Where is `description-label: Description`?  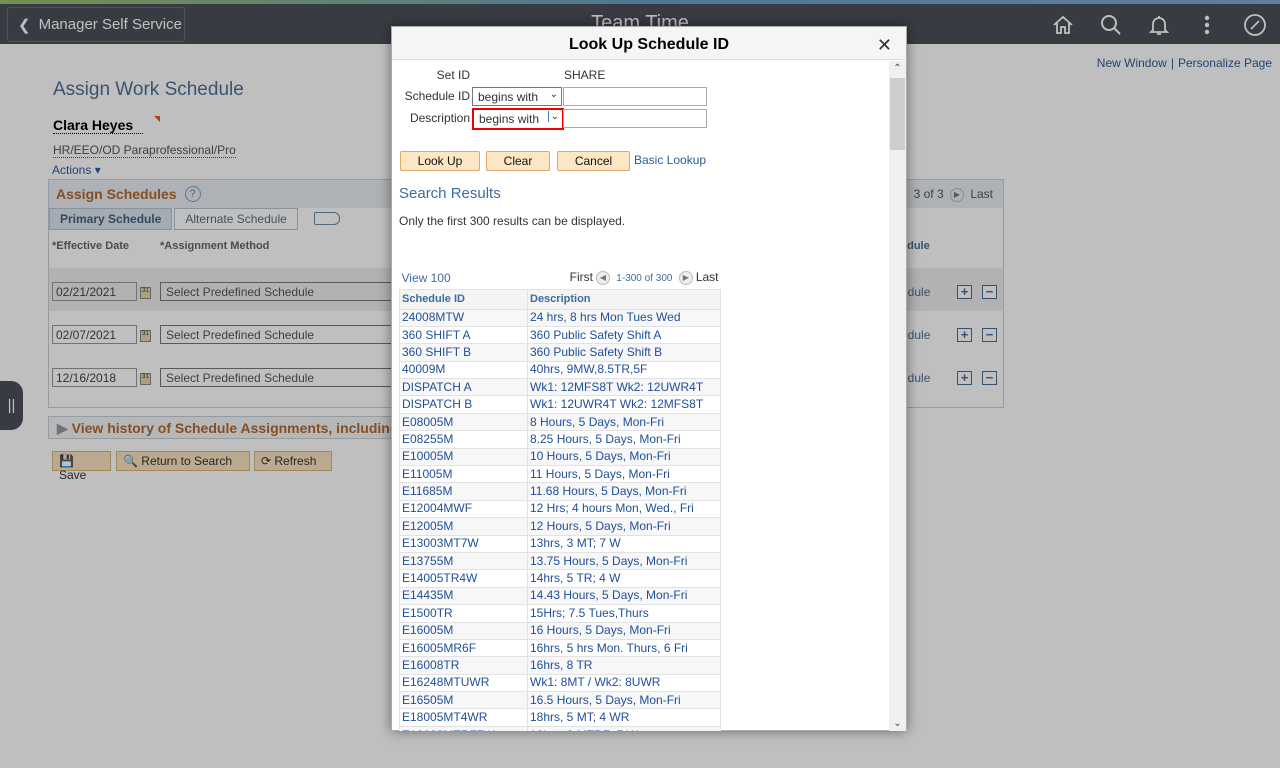 description-label: Description is located at coordinates (439, 118).